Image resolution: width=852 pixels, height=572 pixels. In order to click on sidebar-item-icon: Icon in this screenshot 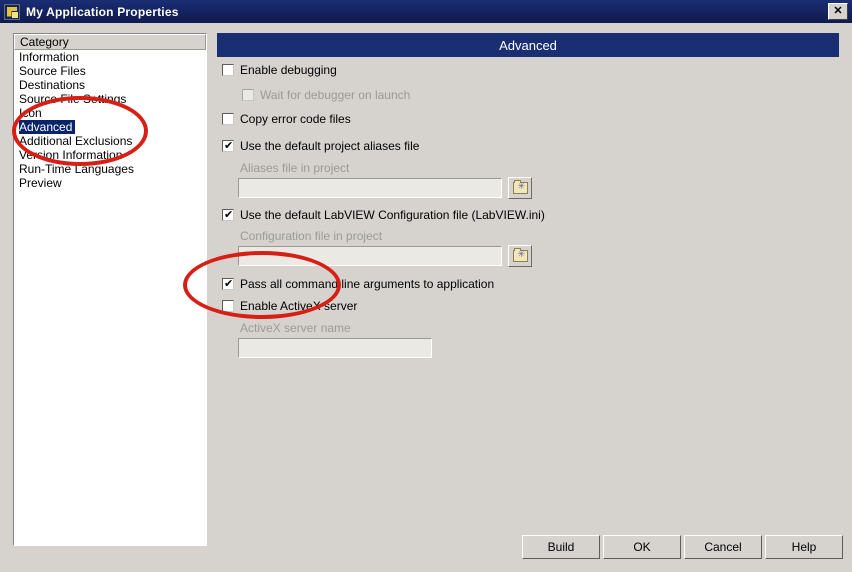, I will do `click(110, 113)`.